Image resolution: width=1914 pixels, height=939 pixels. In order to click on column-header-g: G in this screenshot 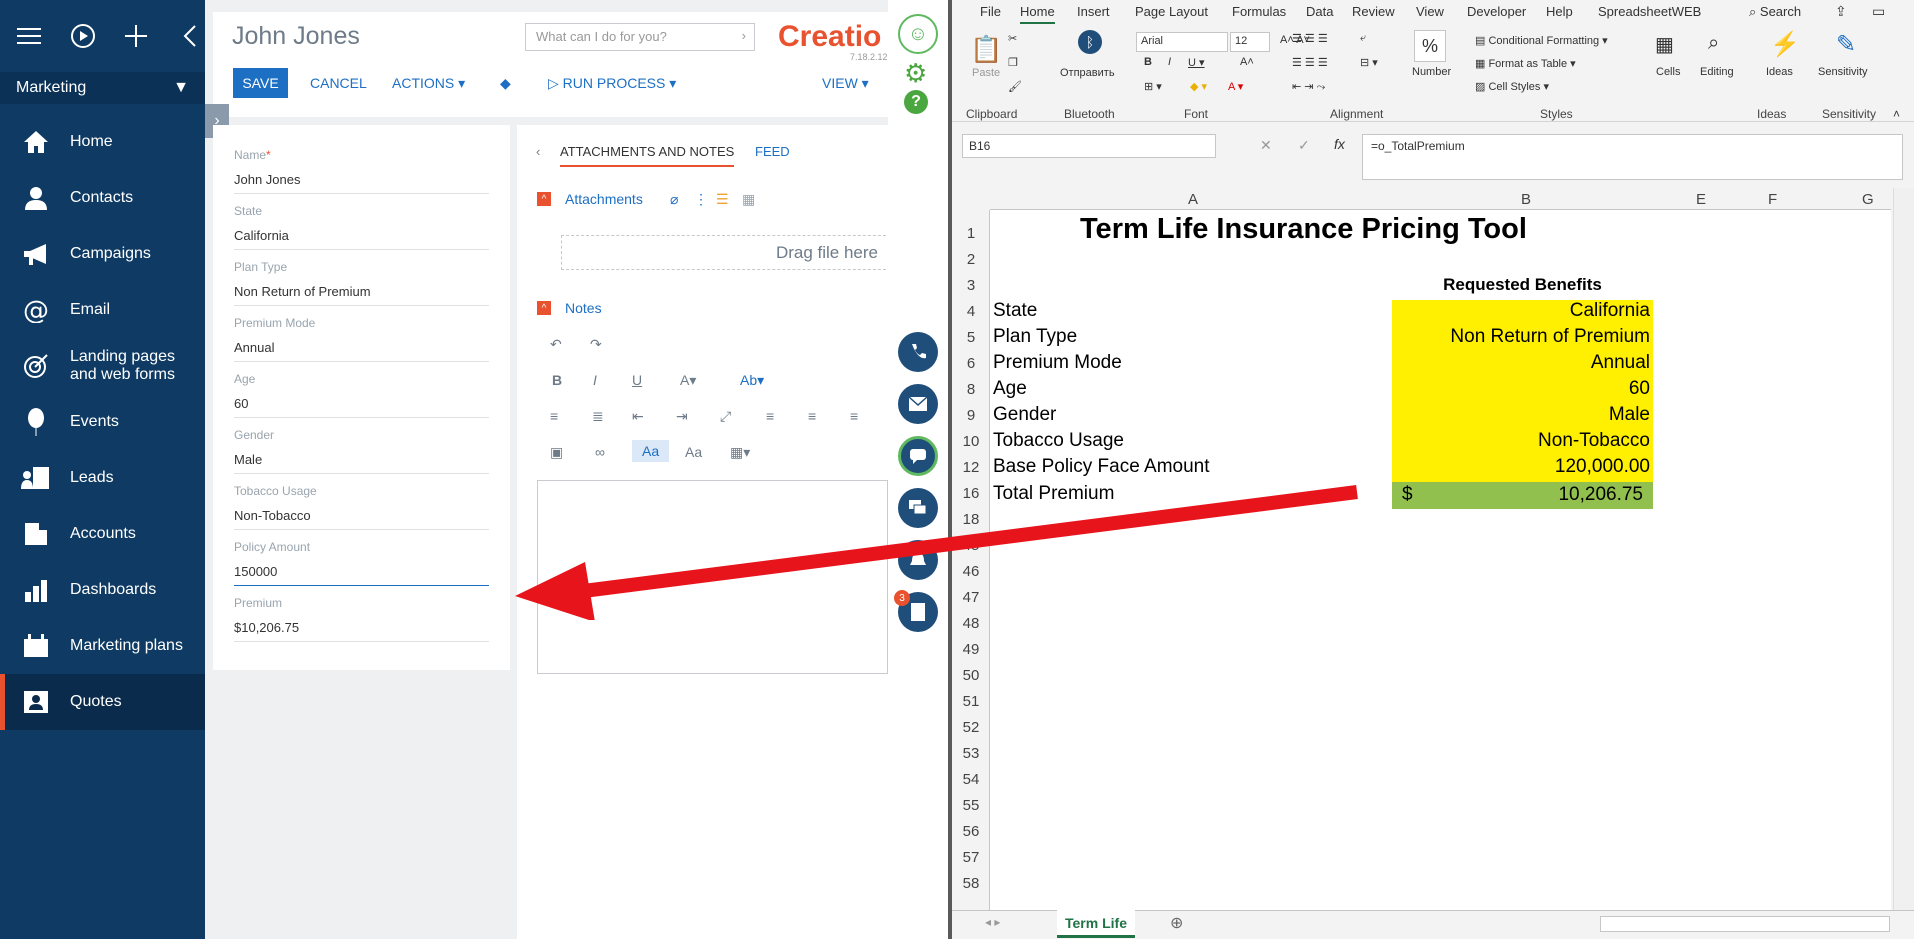, I will do `click(1868, 199)`.